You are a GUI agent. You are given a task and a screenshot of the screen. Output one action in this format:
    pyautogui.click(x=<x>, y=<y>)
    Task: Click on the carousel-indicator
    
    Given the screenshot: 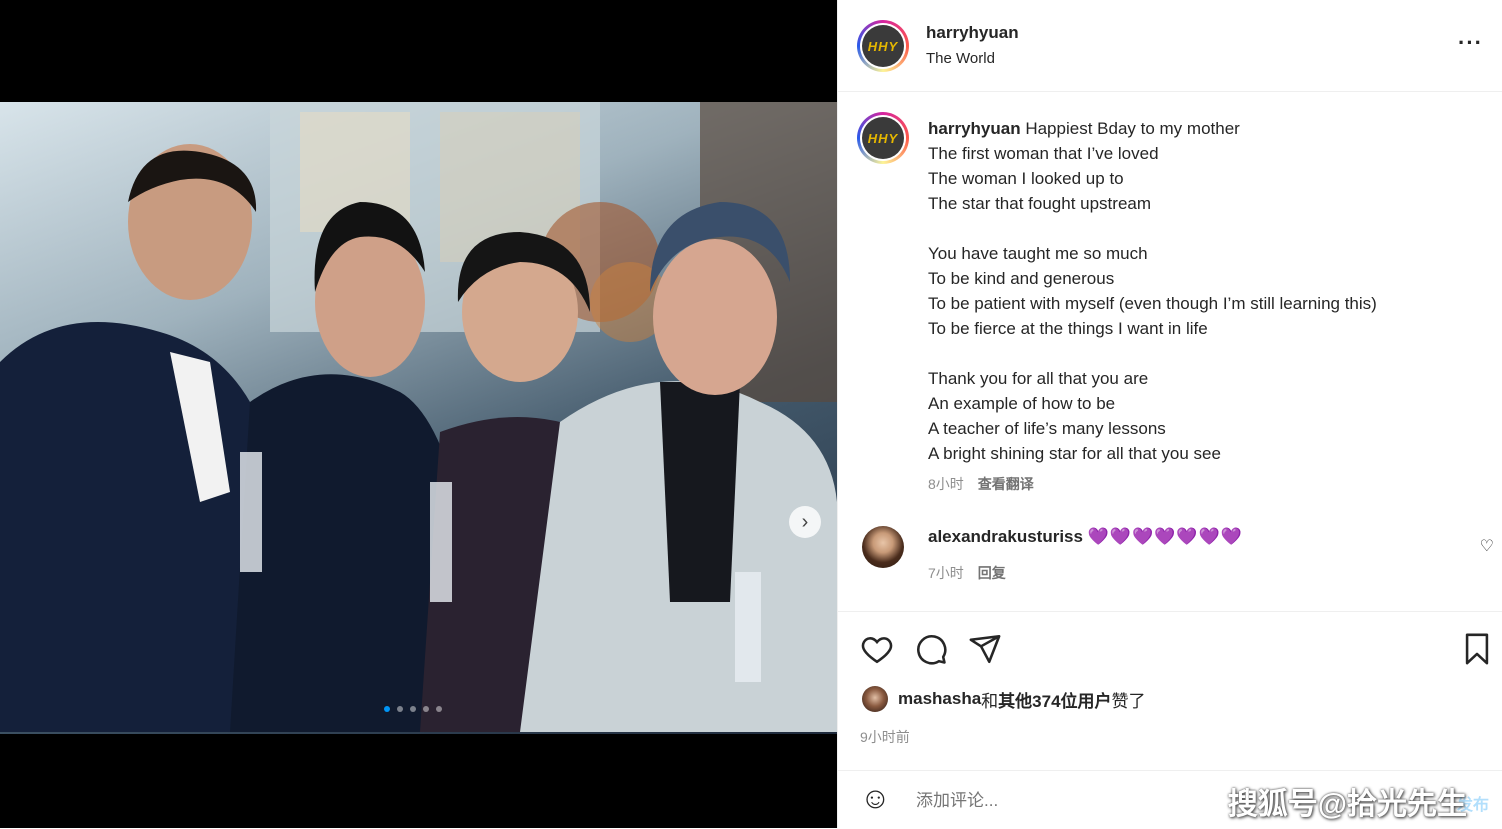 What is the action you would take?
    pyautogui.click(x=413, y=709)
    